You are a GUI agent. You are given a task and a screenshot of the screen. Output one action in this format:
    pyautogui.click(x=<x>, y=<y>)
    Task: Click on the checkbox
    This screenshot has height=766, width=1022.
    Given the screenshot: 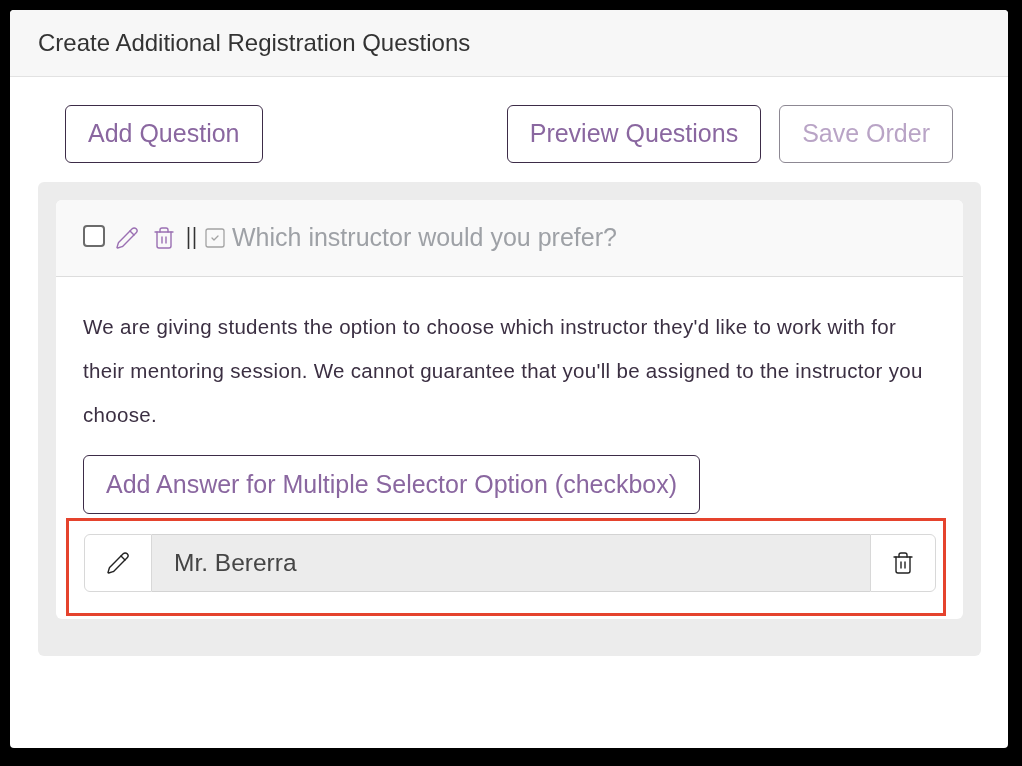 What is the action you would take?
    pyautogui.click(x=94, y=236)
    